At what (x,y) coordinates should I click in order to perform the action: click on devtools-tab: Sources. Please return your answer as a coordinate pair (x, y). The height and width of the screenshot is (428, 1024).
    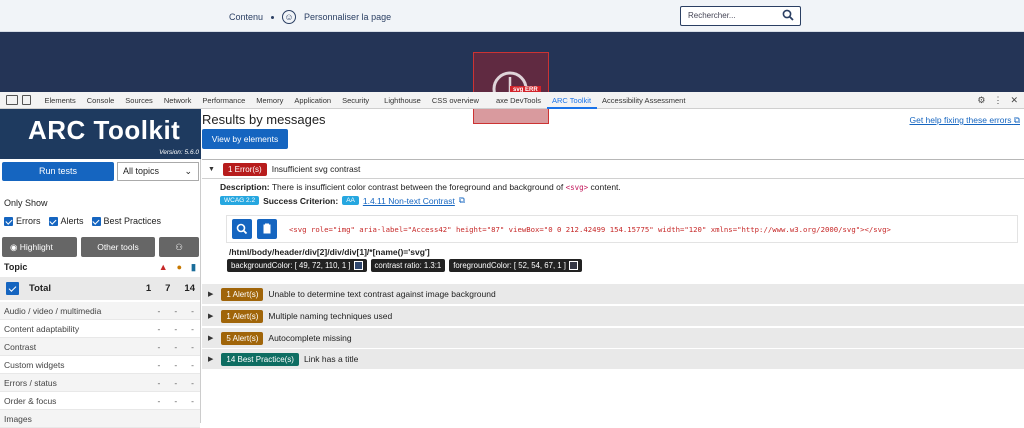
    Looking at the image, I should click on (139, 100).